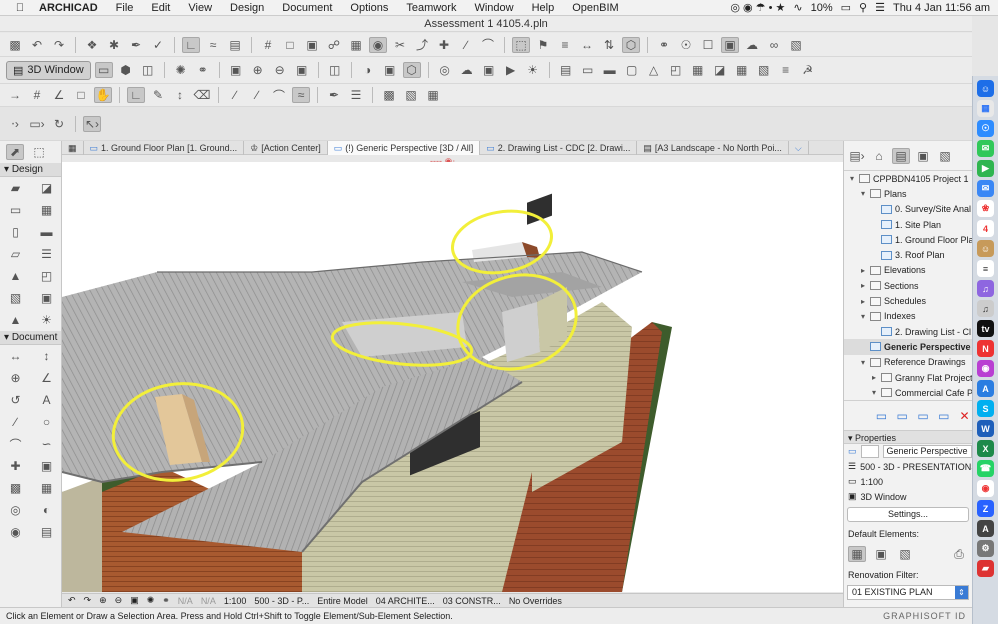  Describe the element at coordinates (59, 124) in the screenshot. I see `rotate-icon: ↻` at that location.